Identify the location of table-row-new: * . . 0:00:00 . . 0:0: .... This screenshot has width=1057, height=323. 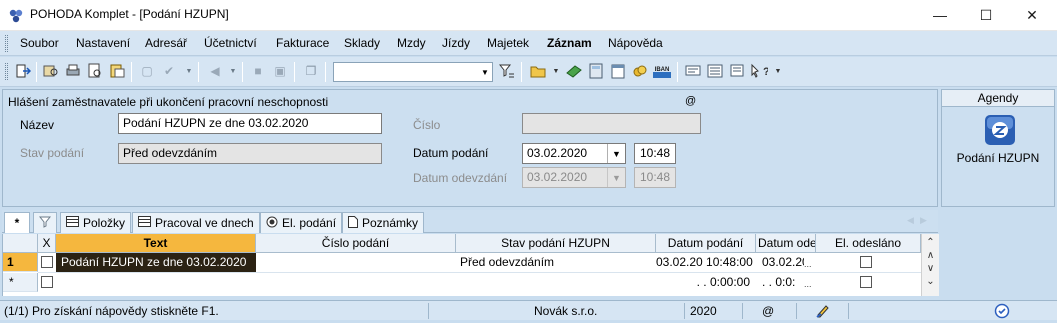
(462, 282).